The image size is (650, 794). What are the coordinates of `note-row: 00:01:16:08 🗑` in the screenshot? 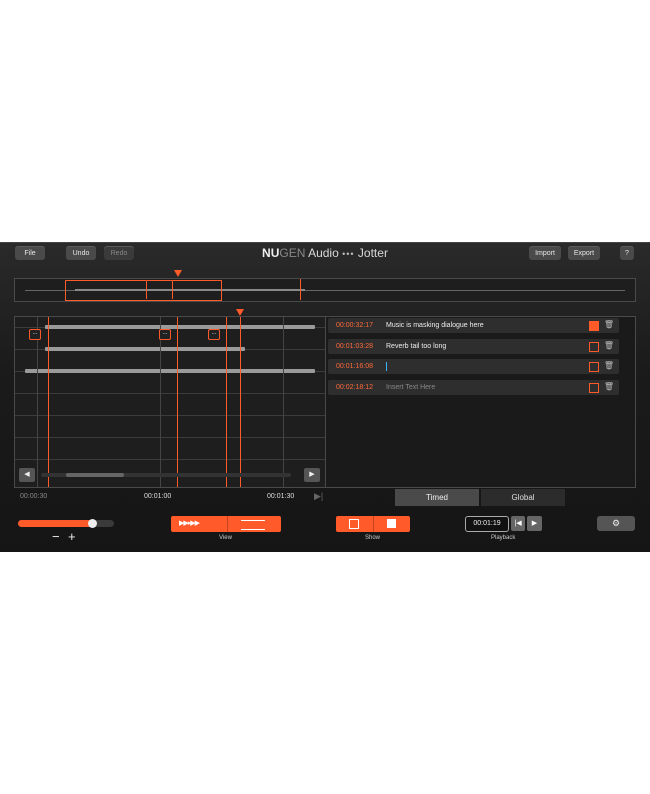 It's located at (473, 366).